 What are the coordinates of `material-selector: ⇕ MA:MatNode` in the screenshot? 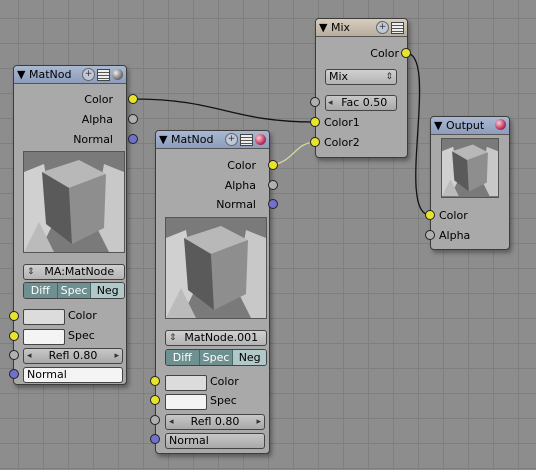 It's located at (74, 272).